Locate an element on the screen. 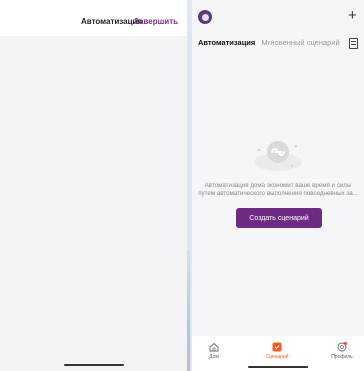 The image size is (364, 371). nav-item-scene: Сценарий is located at coordinates (277, 351).